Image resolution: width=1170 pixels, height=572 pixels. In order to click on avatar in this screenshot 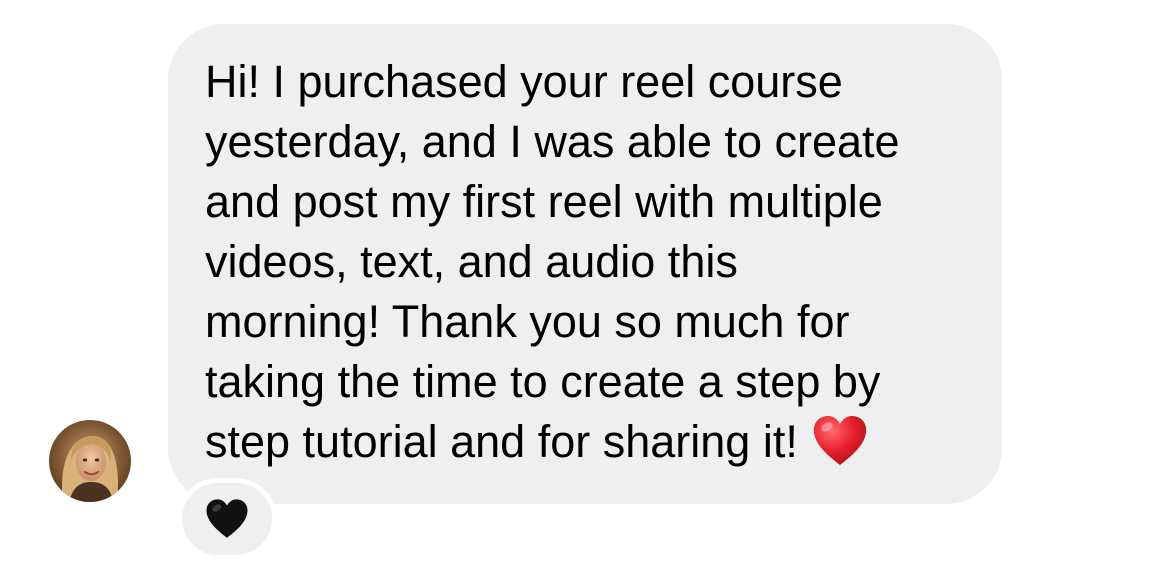, I will do `click(90, 461)`.